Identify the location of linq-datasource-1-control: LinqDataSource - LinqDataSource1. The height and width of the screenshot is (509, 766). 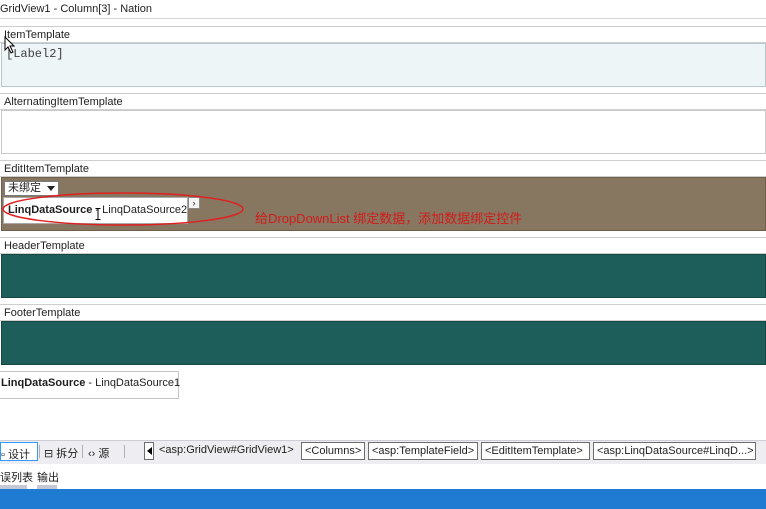
(90, 385).